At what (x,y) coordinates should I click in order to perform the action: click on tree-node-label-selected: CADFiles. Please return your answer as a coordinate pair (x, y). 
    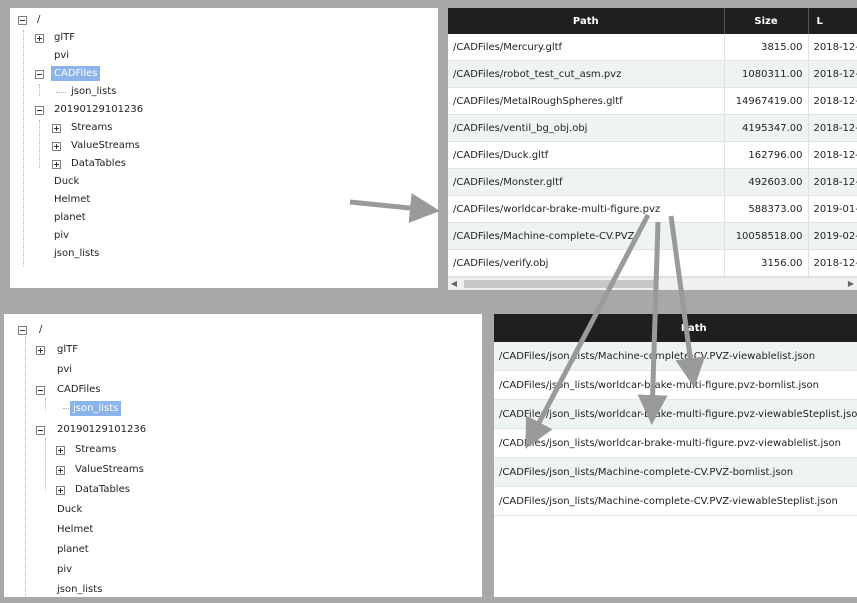
    Looking at the image, I should click on (76, 73).